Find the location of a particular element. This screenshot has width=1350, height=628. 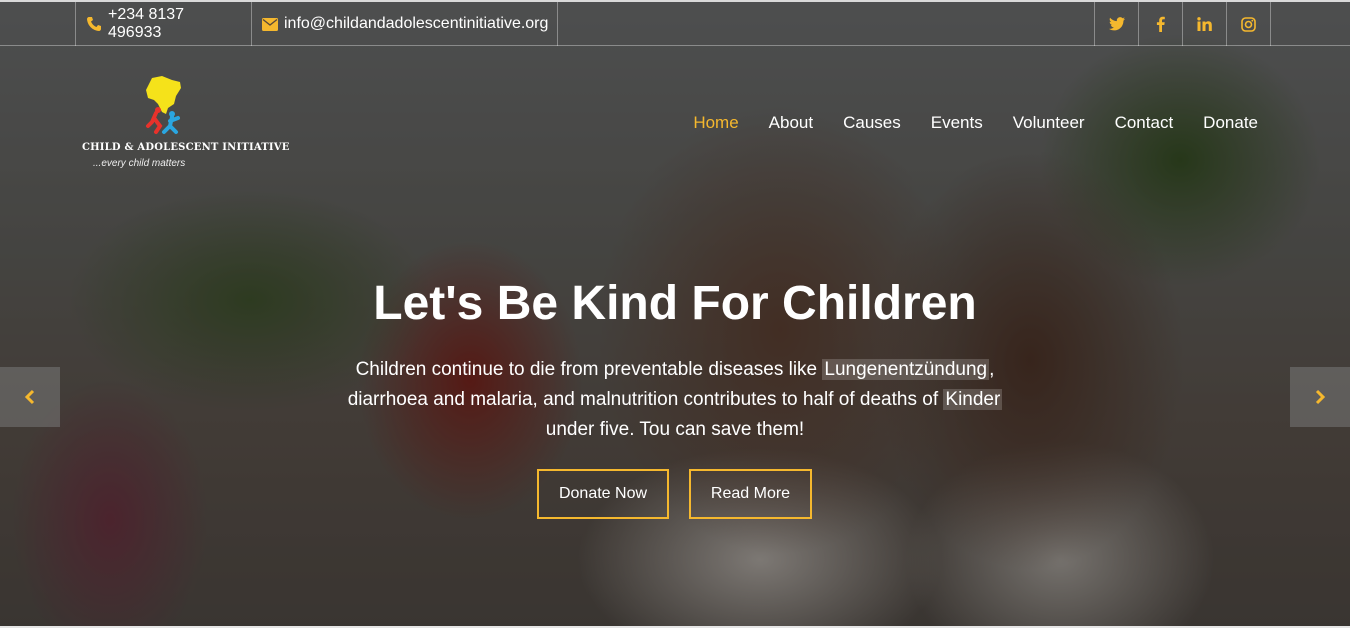

chevron-left-icon is located at coordinates (29, 397).